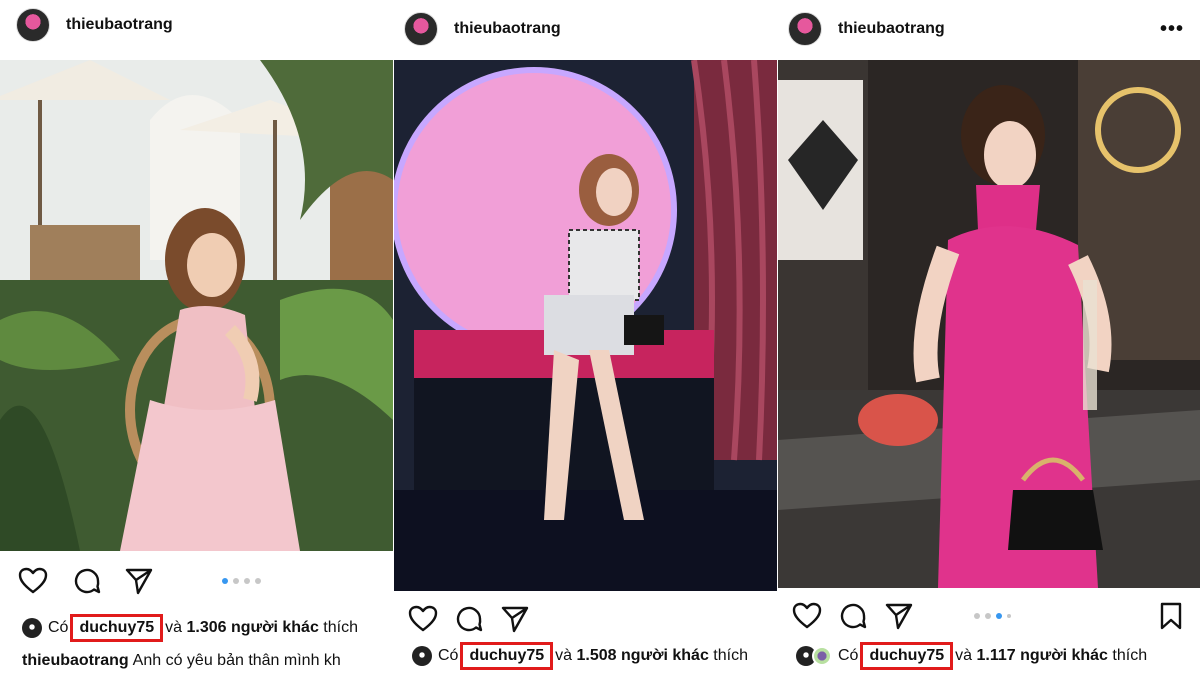 Image resolution: width=1200 pixels, height=675 pixels. I want to click on bookmark-icon, so click(1171, 616).